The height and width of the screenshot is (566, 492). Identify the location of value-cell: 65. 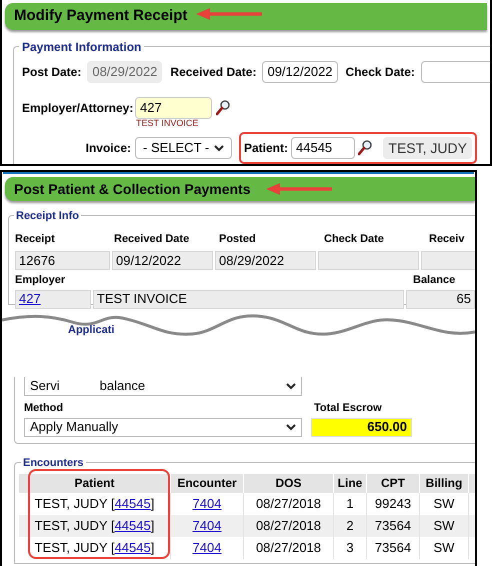
(440, 299).